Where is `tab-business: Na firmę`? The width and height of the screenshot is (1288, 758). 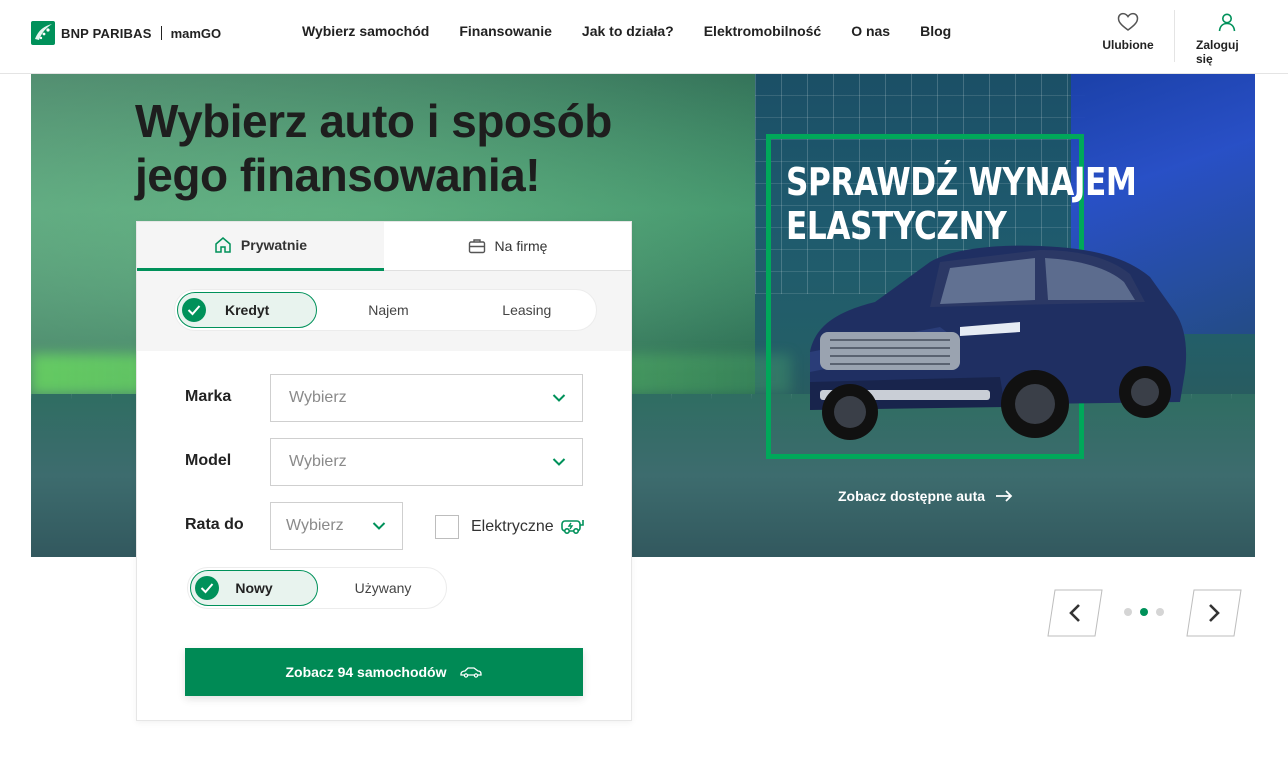
tab-business: Na firmę is located at coordinates (507, 246).